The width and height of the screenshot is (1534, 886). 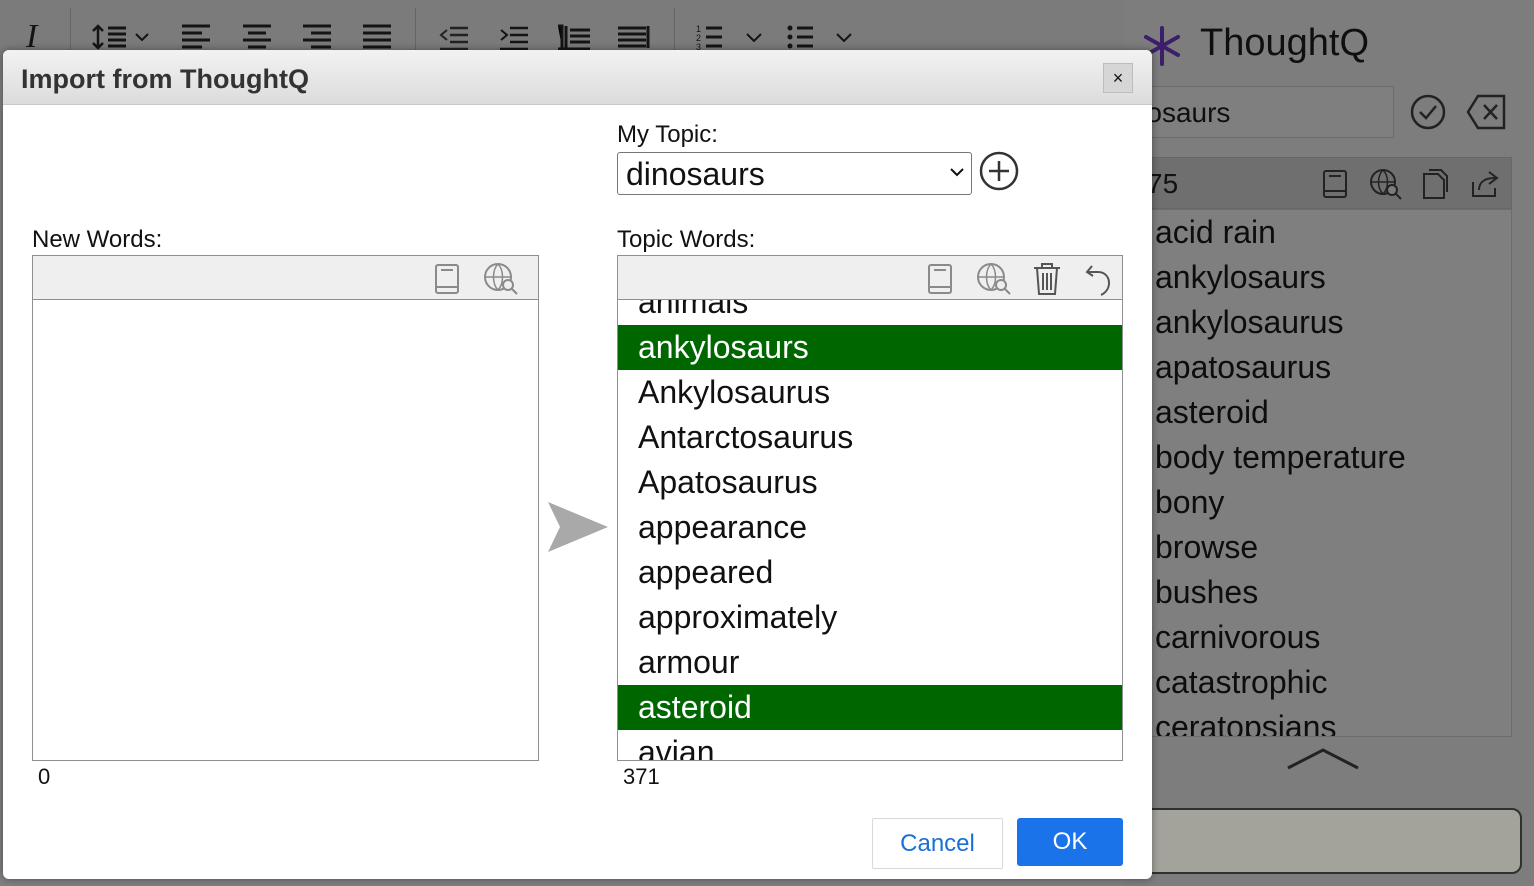 I want to click on bulleted-list-icon, so click(x=821, y=37).